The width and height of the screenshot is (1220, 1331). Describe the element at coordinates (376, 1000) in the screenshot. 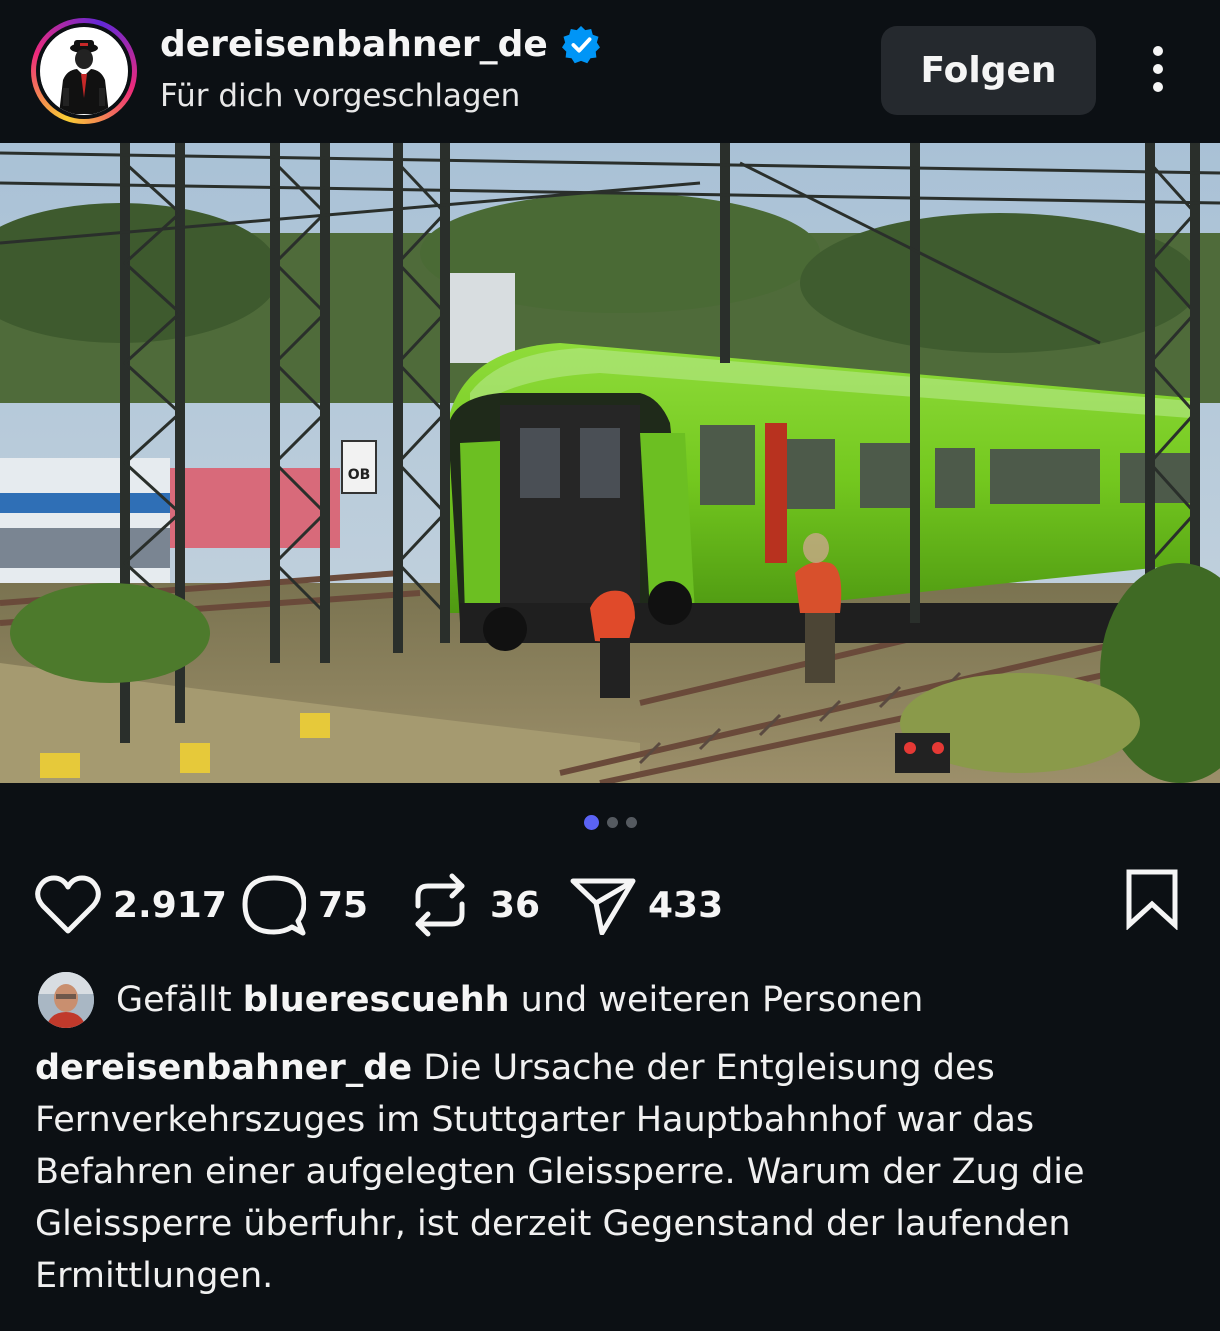

I see `liker-username: bluerescuehh` at that location.